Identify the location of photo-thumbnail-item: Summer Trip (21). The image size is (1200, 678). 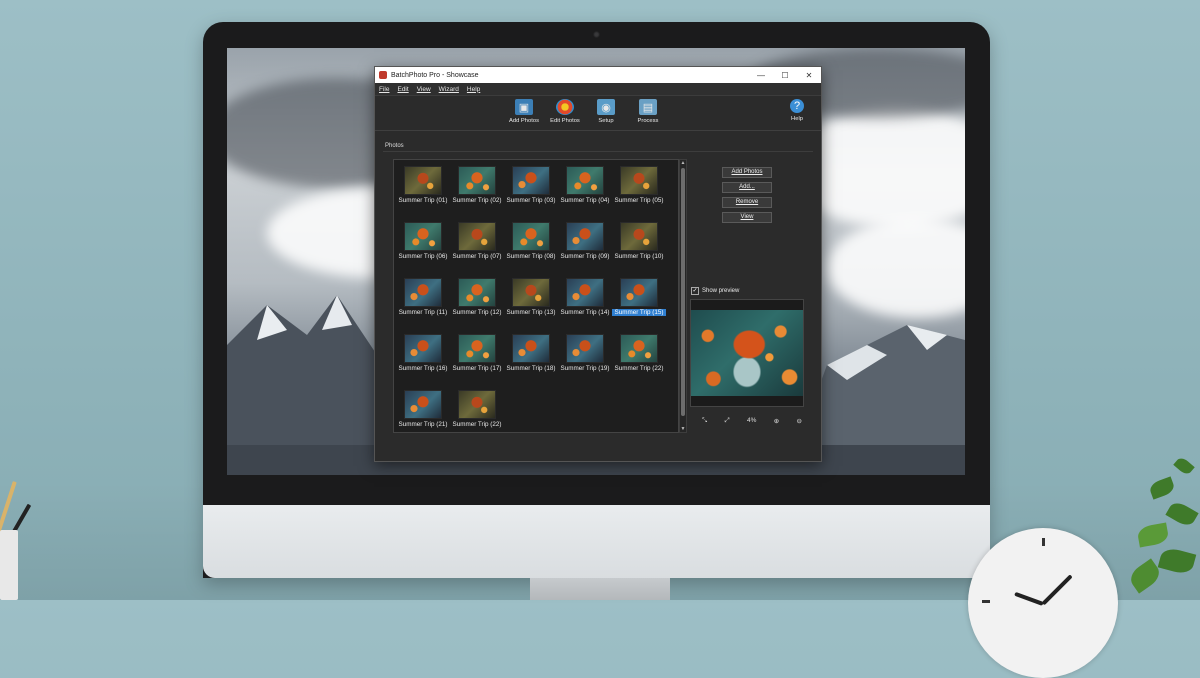
(423, 408).